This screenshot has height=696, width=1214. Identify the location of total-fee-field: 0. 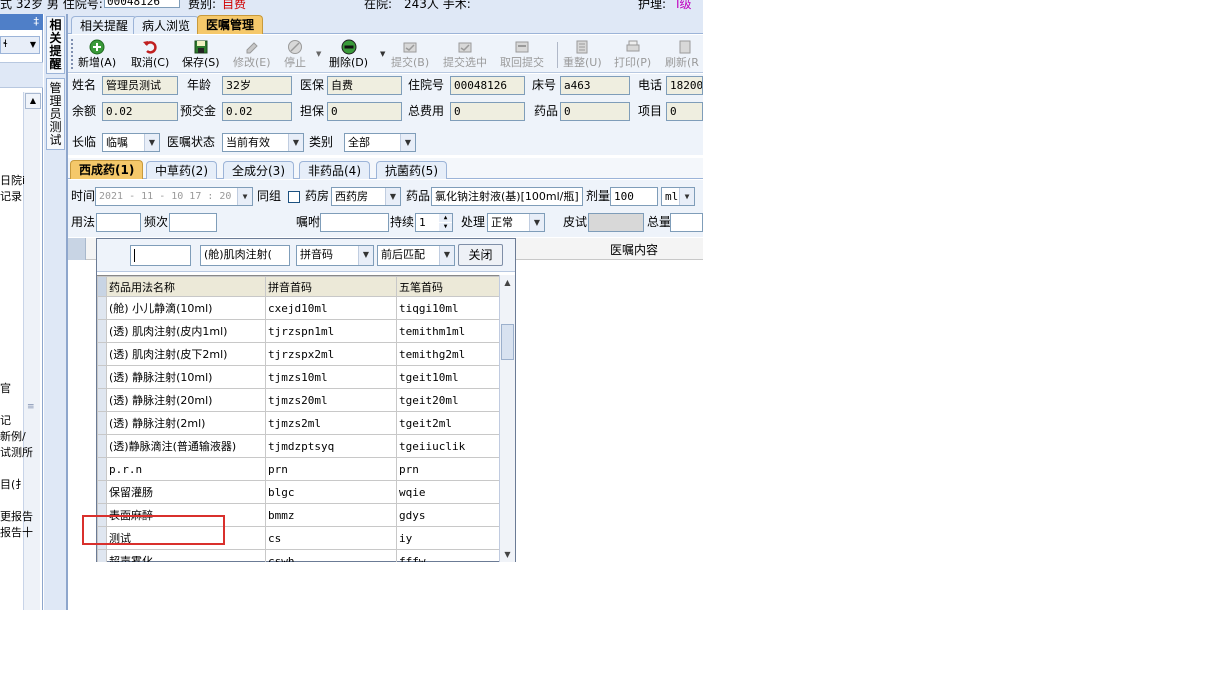
(487, 111).